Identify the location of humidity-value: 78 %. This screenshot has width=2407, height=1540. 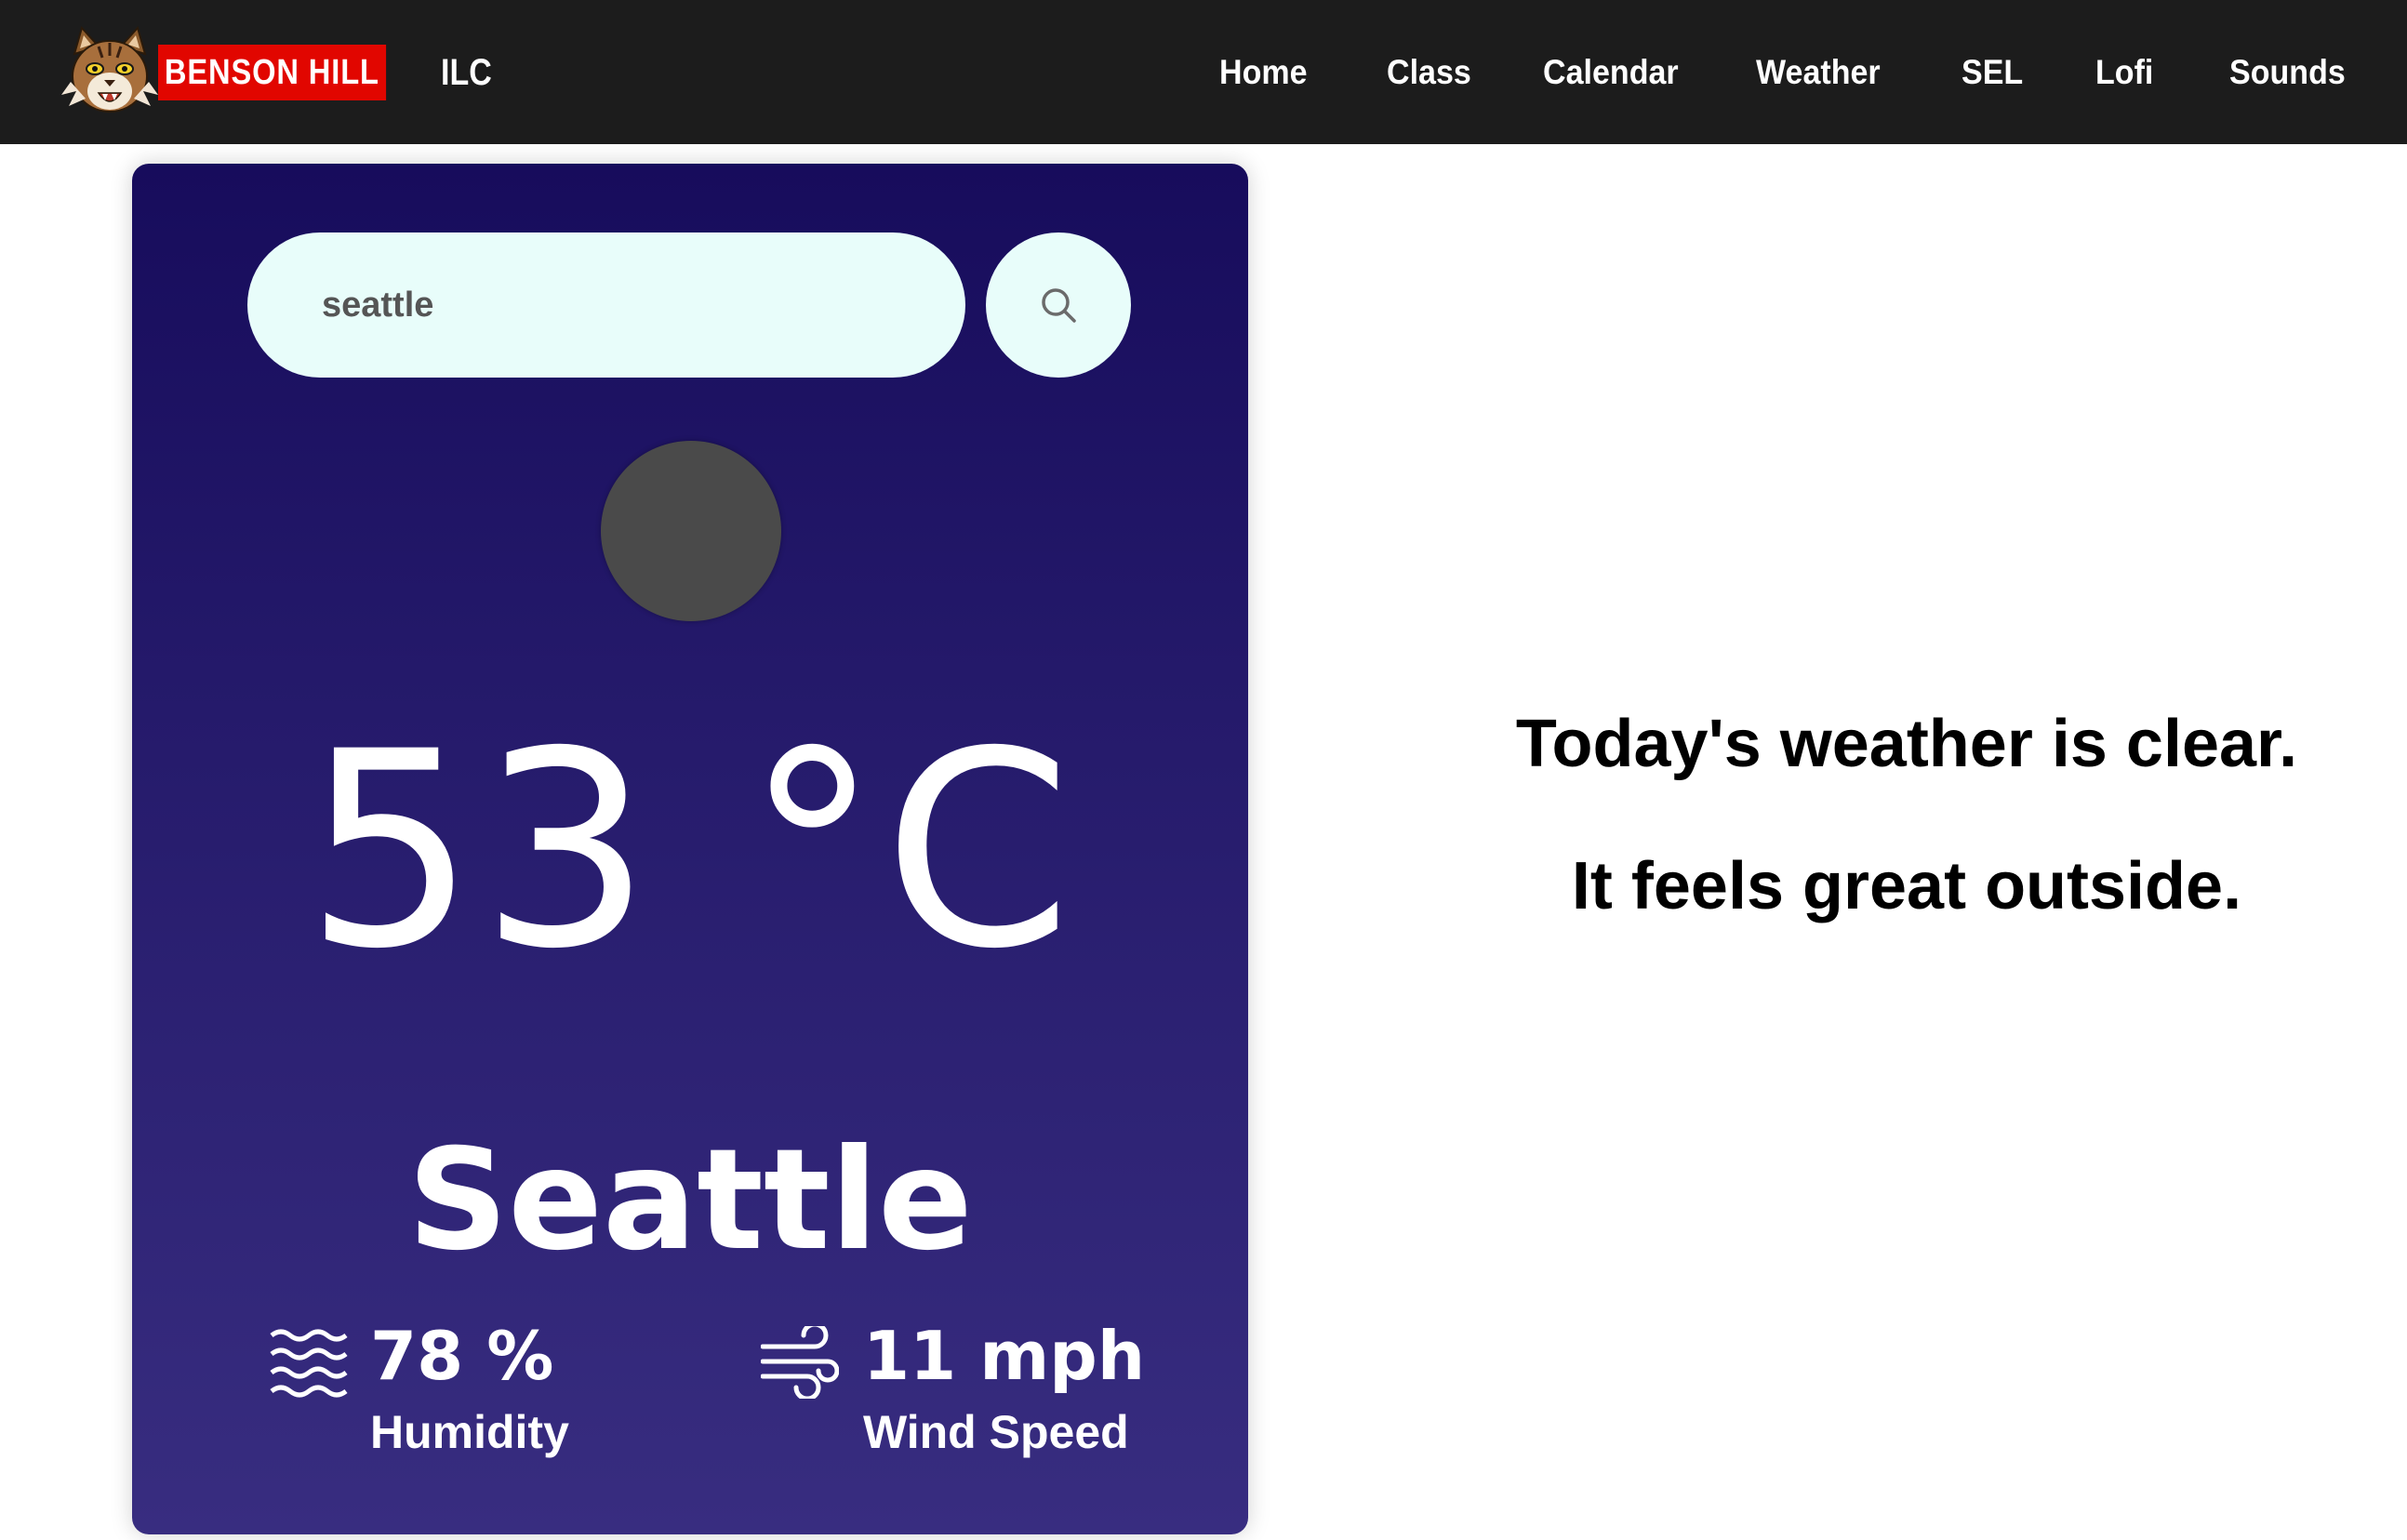
(462, 1356).